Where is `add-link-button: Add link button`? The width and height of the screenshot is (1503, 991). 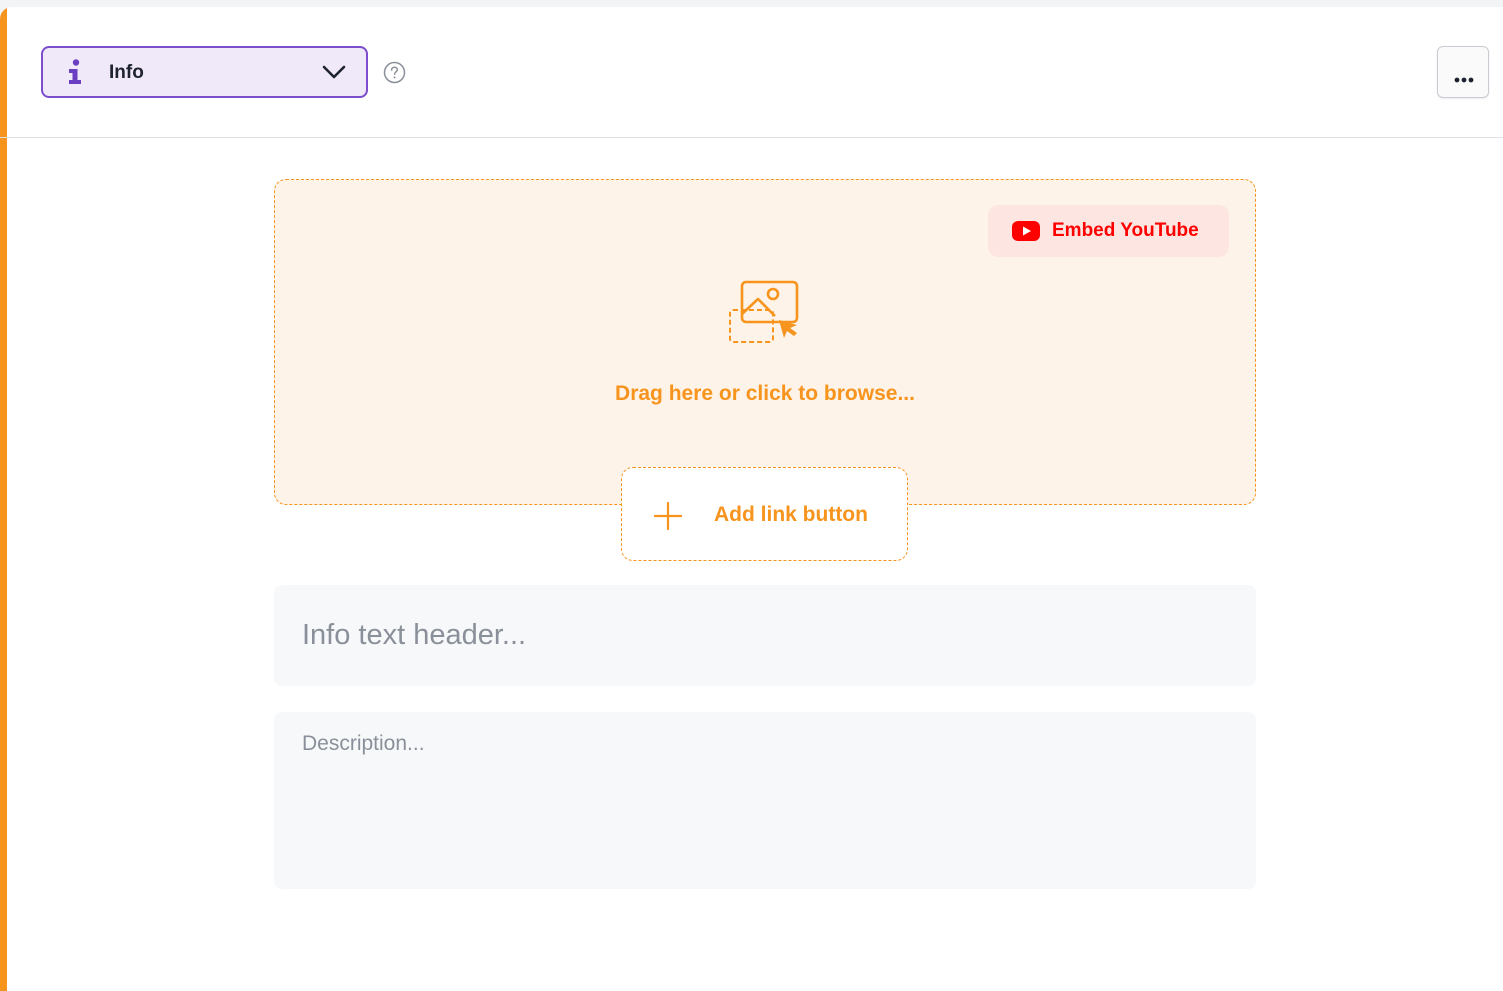 add-link-button: Add link button is located at coordinates (764, 514).